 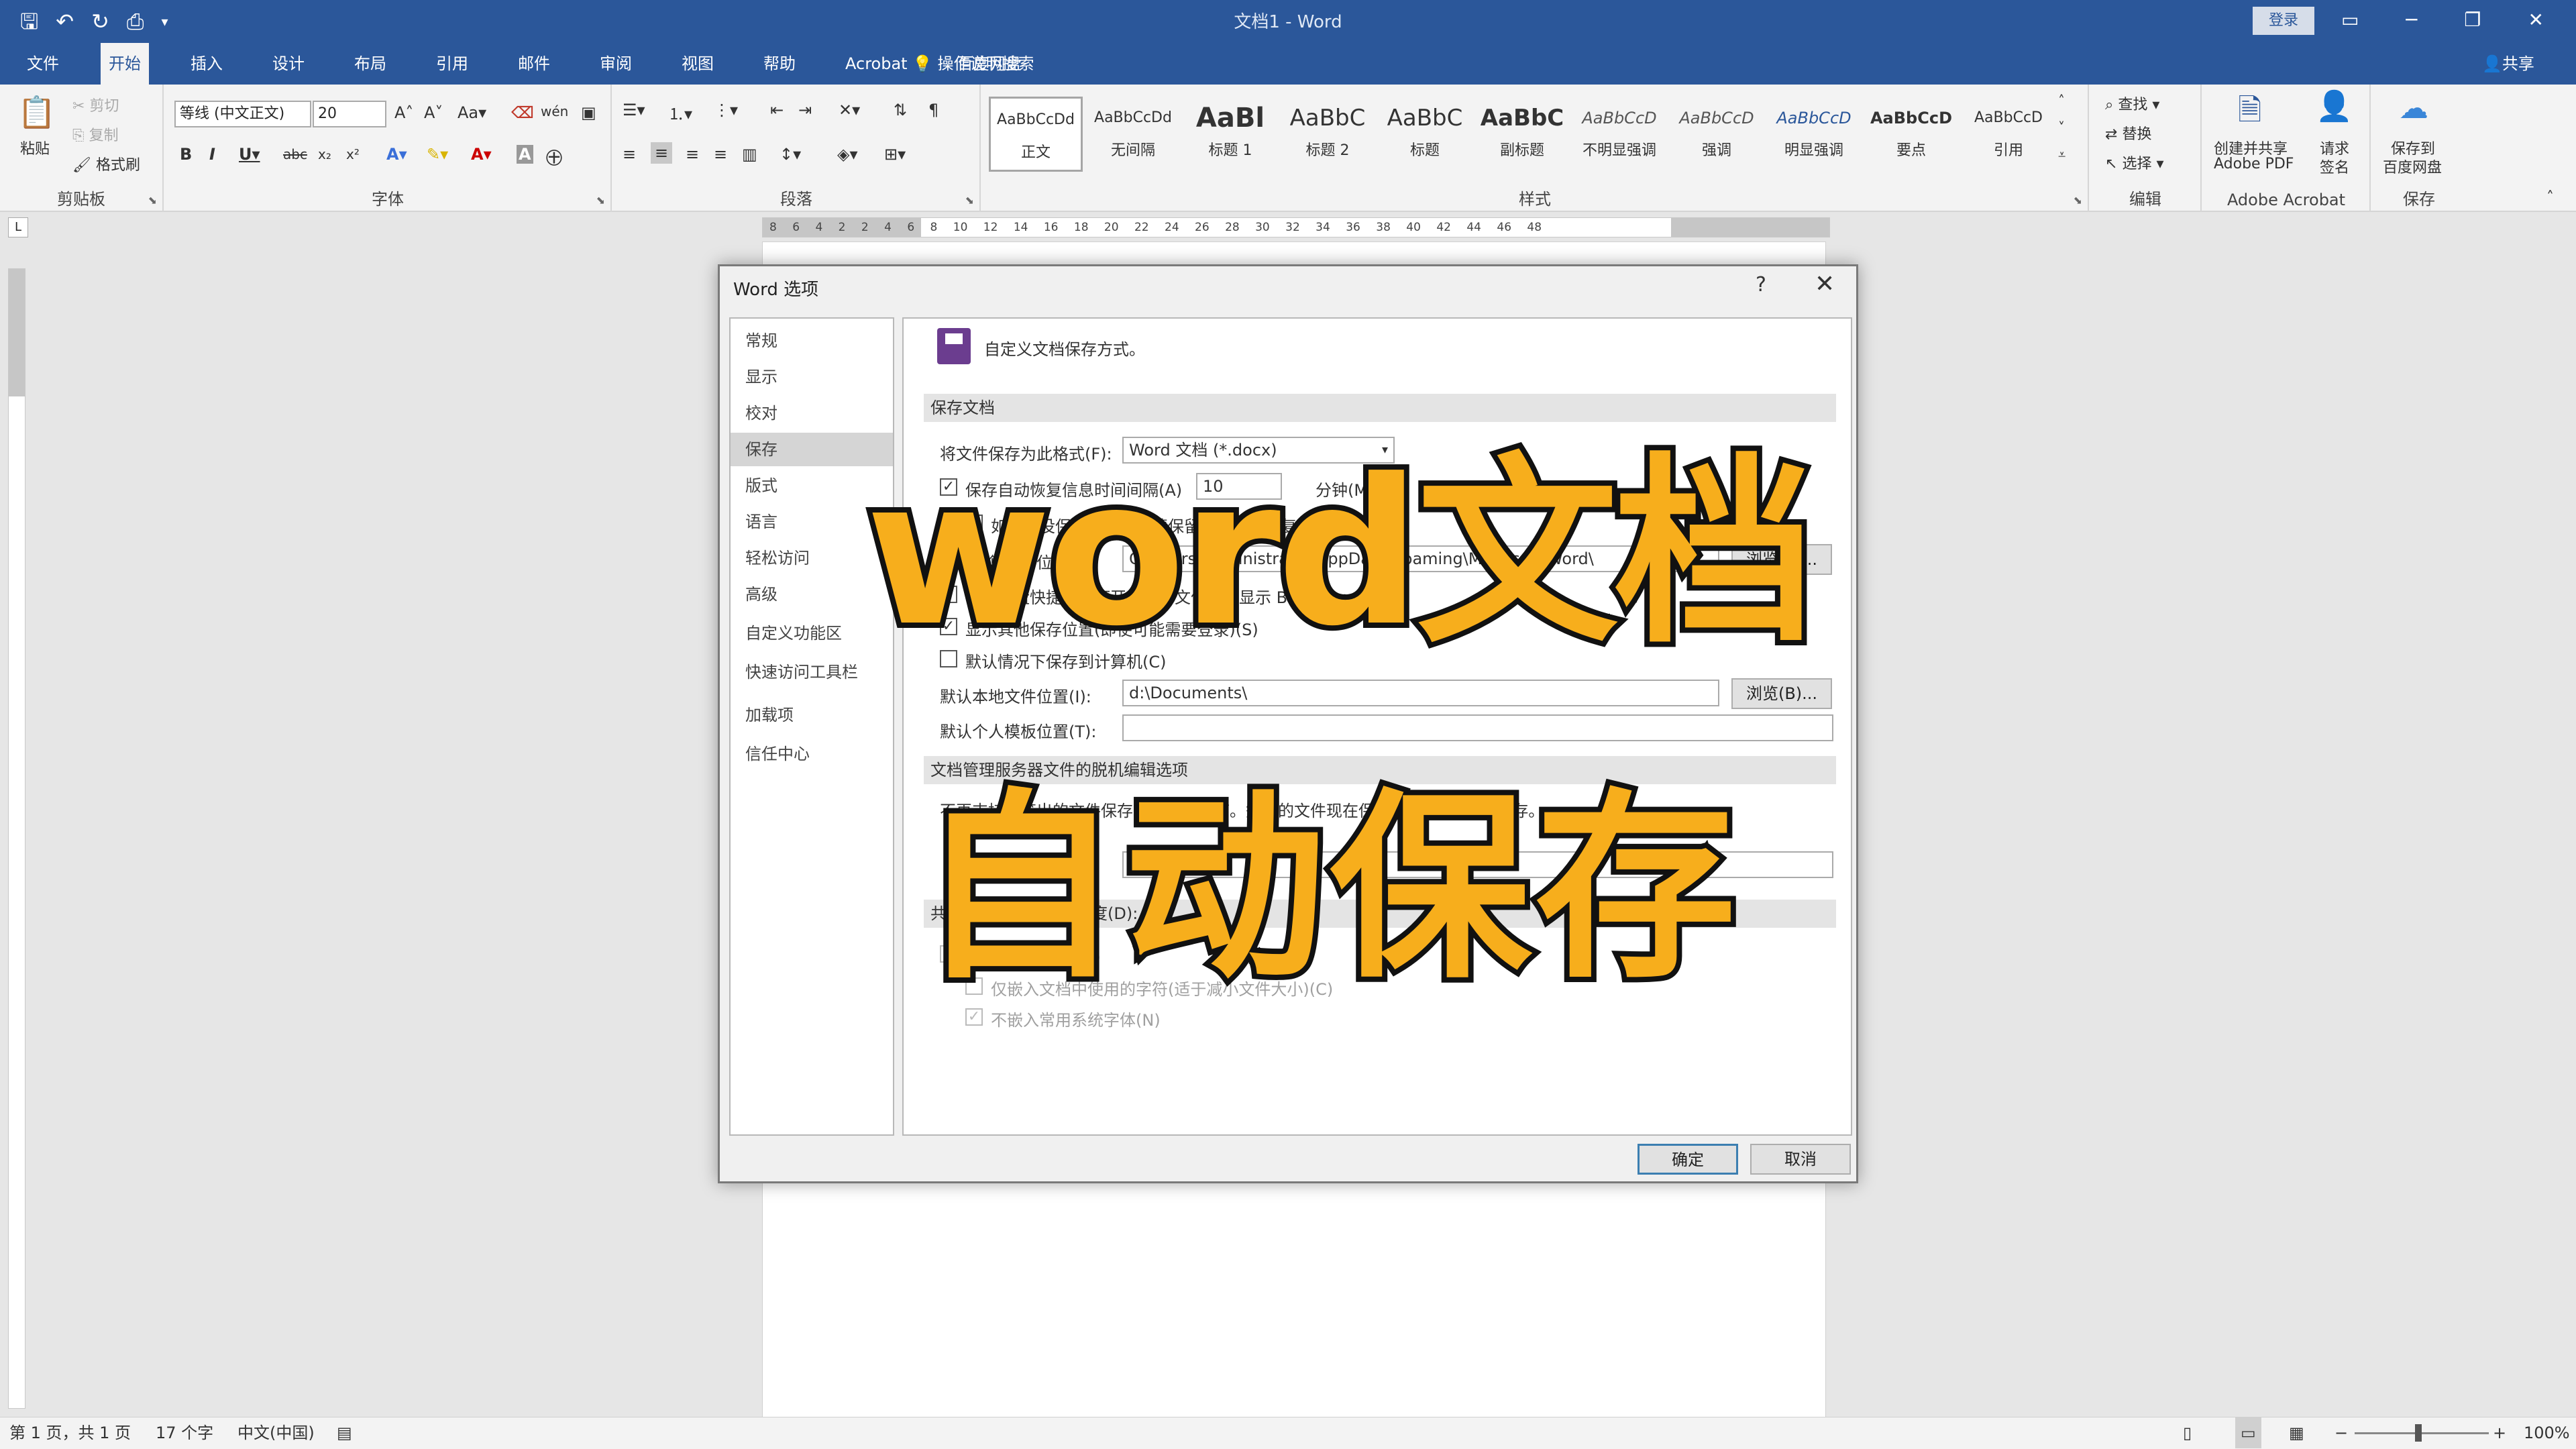 What do you see at coordinates (2334, 166) in the screenshot?
I see `request-sign-label2: 签名` at bounding box center [2334, 166].